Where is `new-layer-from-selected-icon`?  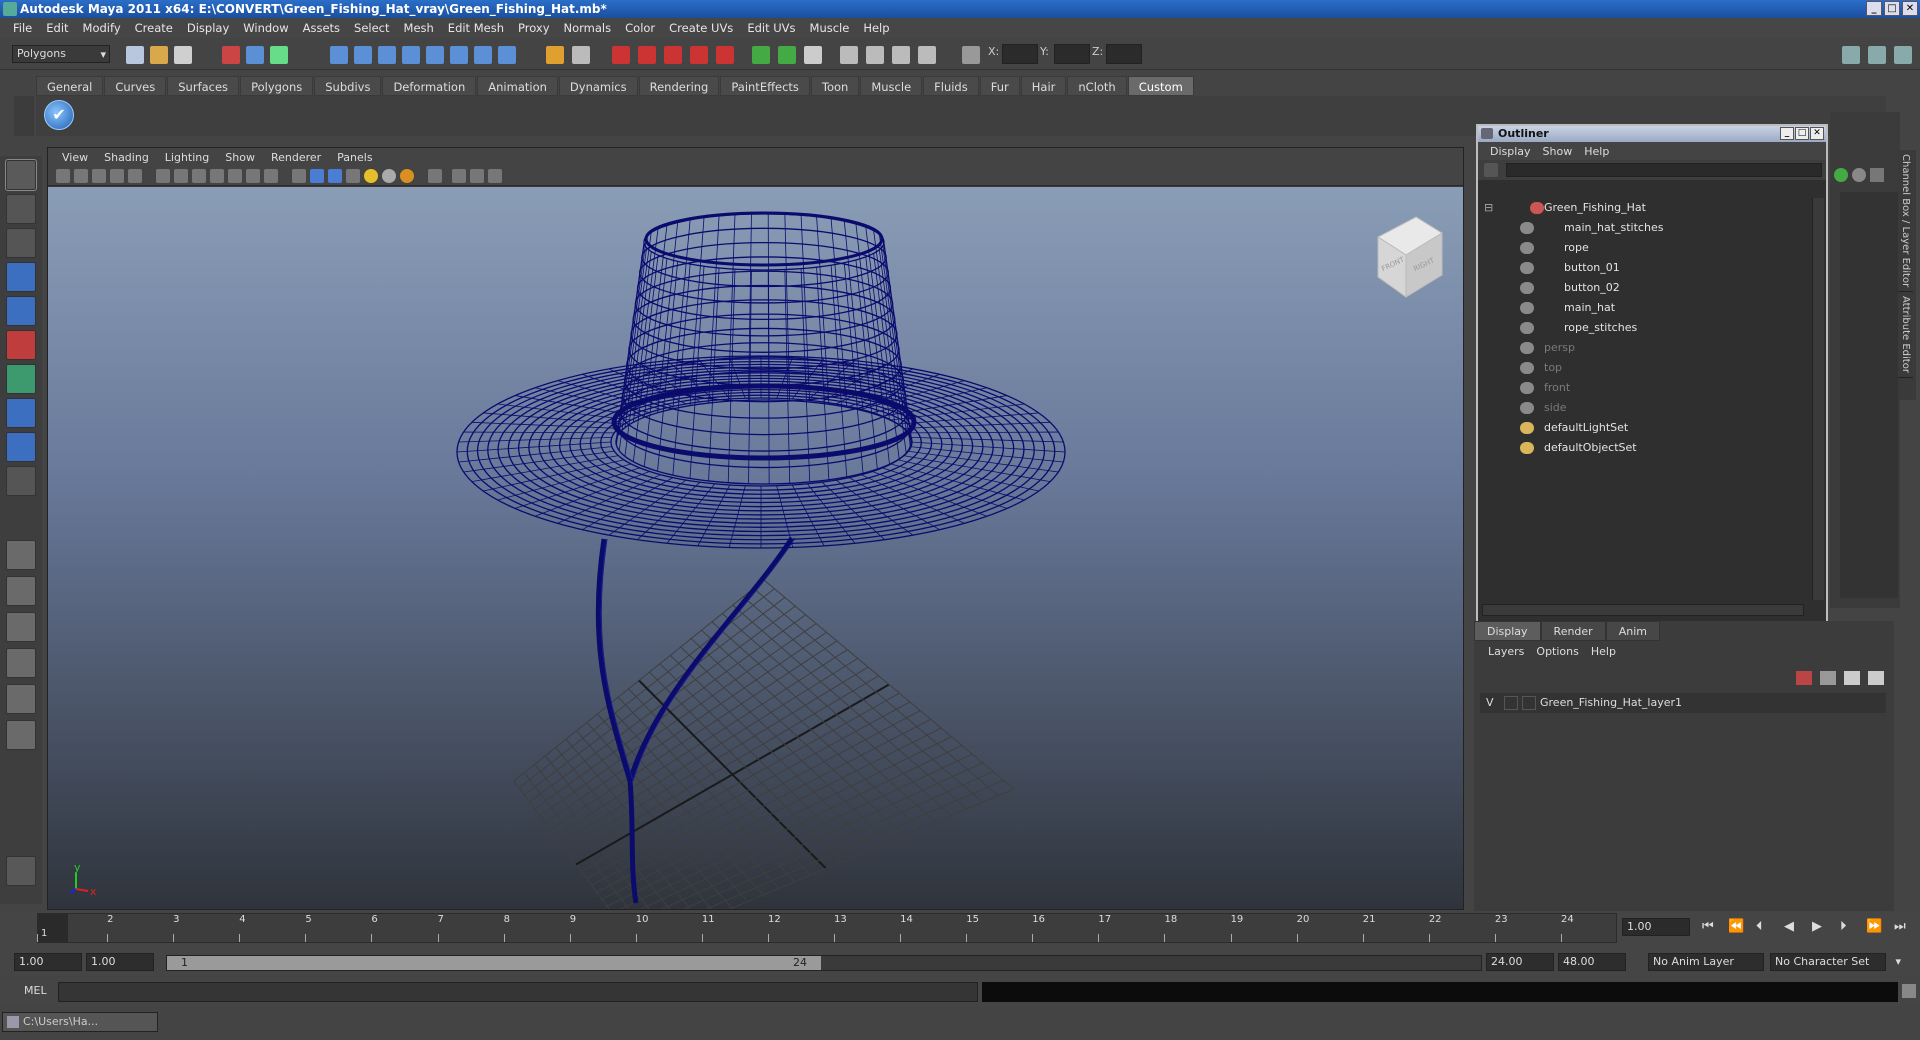 new-layer-from-selected-icon is located at coordinates (1876, 678).